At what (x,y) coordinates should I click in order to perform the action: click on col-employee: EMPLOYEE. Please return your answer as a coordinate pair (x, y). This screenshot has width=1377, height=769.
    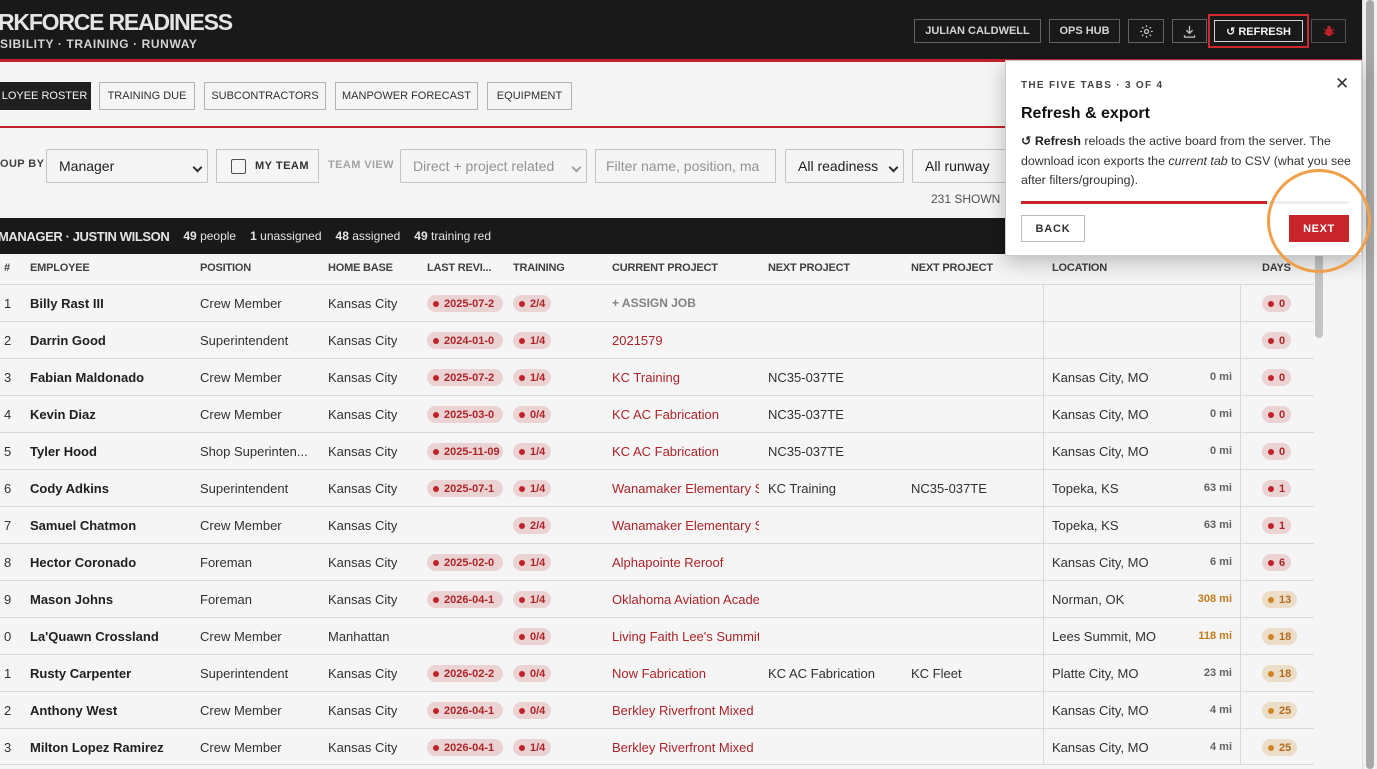
    Looking at the image, I should click on (60, 268).